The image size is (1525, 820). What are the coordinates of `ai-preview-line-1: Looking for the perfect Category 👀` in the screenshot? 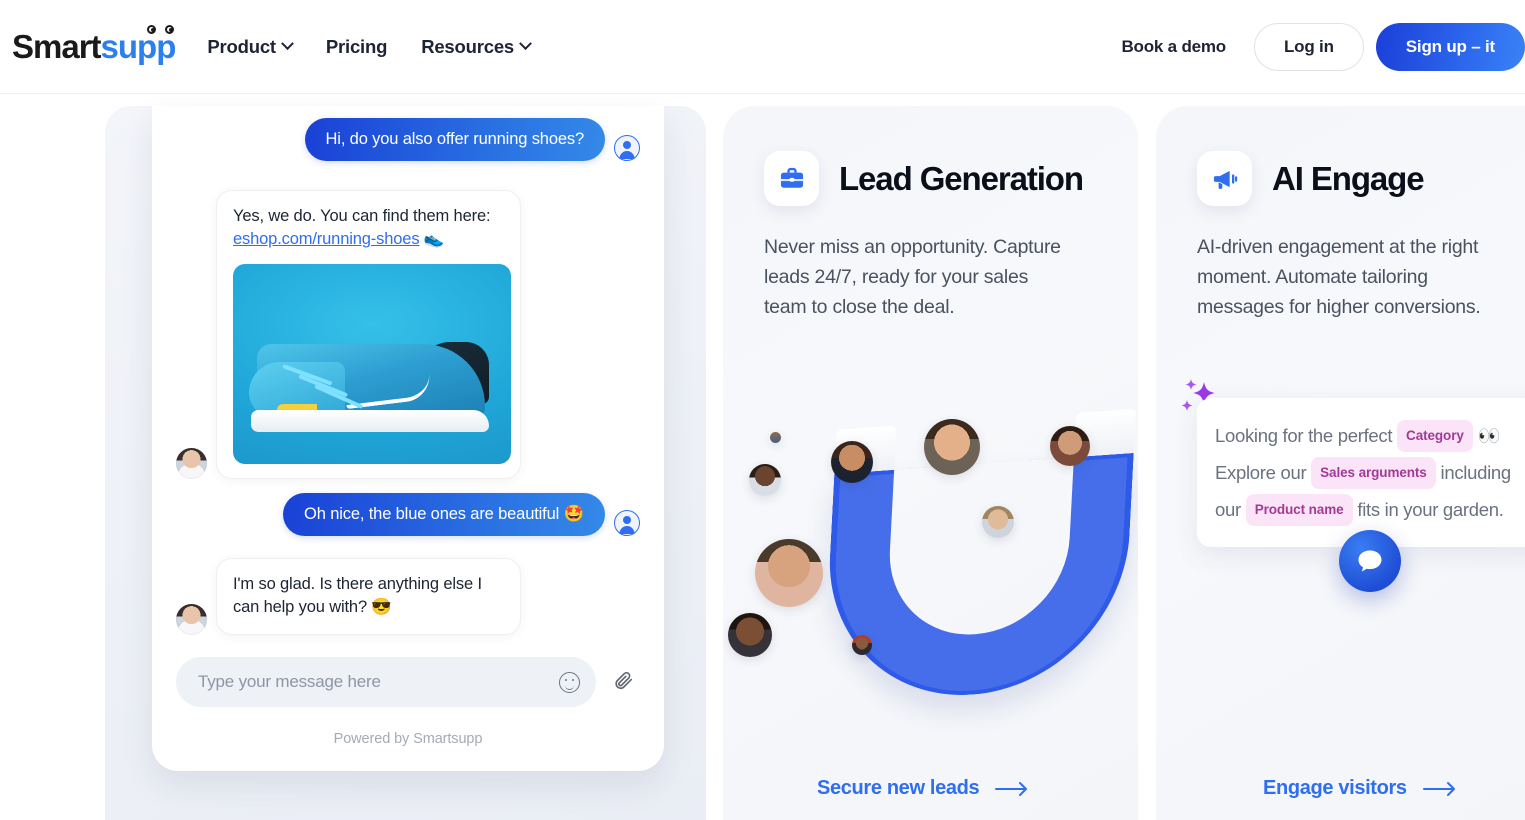 It's located at (1370, 435).